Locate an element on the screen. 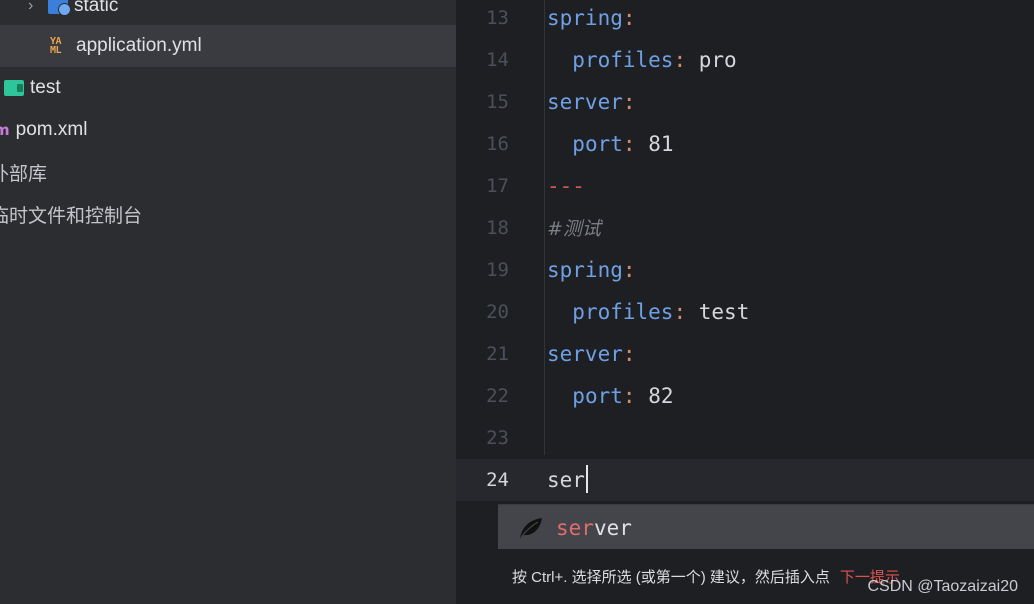  completion-popup: server is located at coordinates (766, 527).